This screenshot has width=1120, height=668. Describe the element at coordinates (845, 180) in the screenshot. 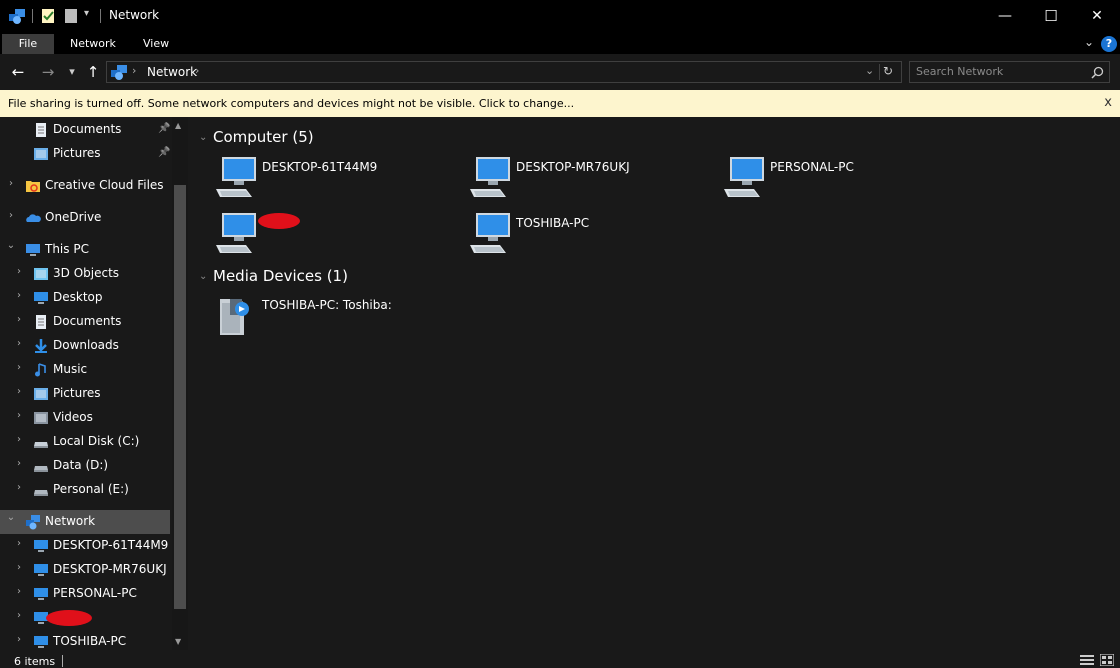

I see `computer-tile: PERSONAL-PC` at that location.